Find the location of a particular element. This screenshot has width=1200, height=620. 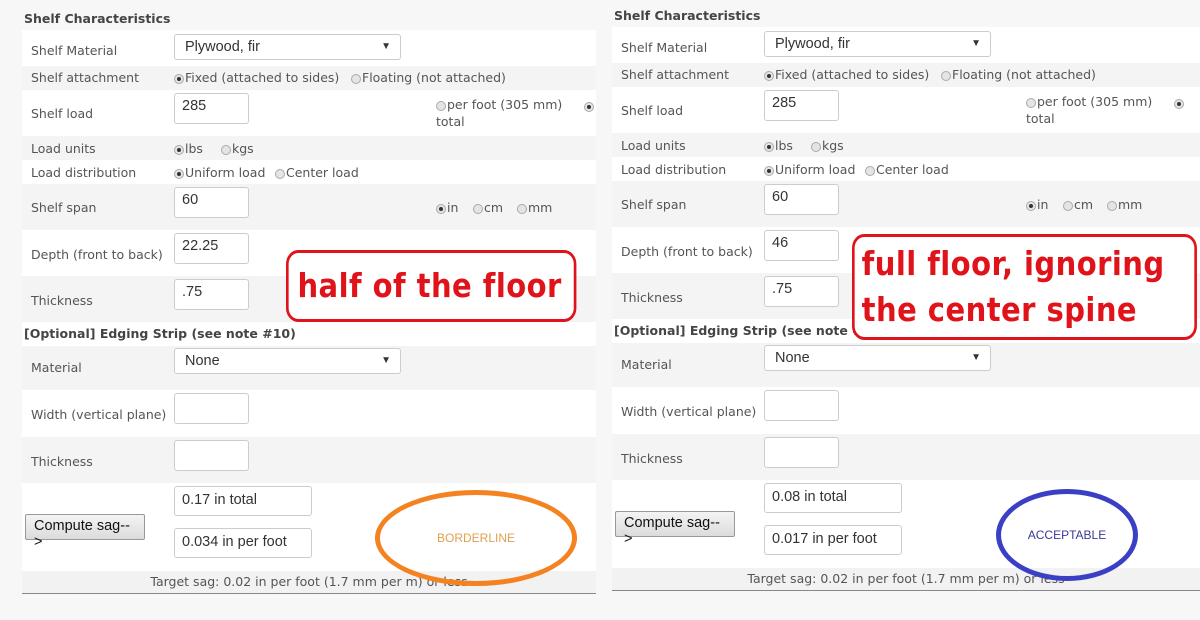

depth-input: 22.25 is located at coordinates (211, 248).